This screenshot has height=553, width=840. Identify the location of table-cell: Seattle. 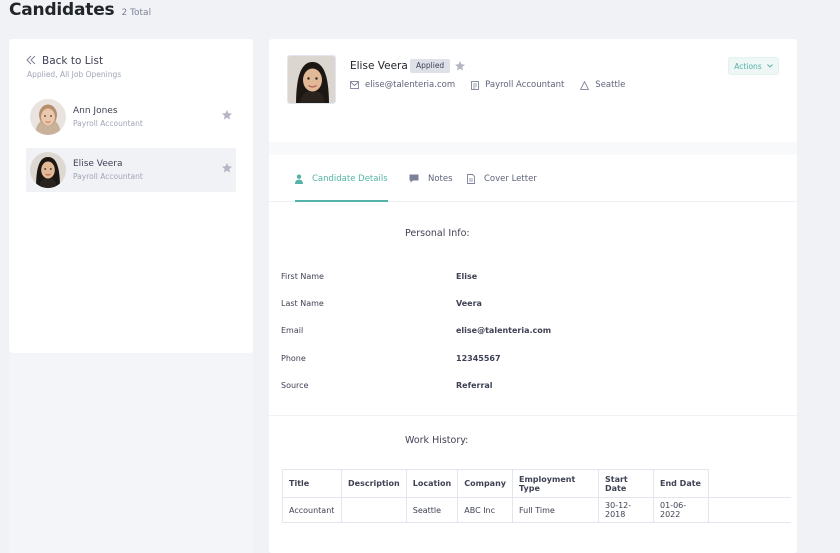
(432, 510).